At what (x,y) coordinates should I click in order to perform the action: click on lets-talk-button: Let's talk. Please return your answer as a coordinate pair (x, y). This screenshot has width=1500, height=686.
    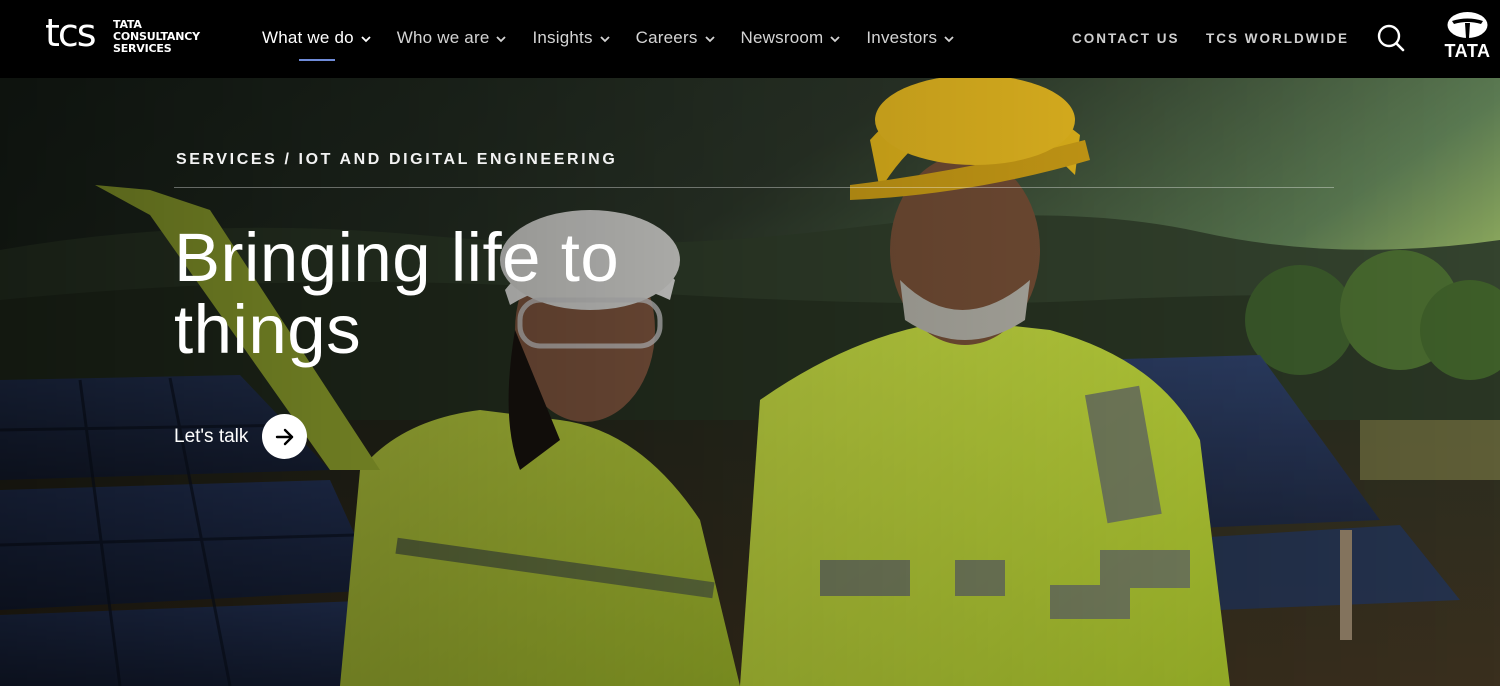
    Looking at the image, I should click on (241, 436).